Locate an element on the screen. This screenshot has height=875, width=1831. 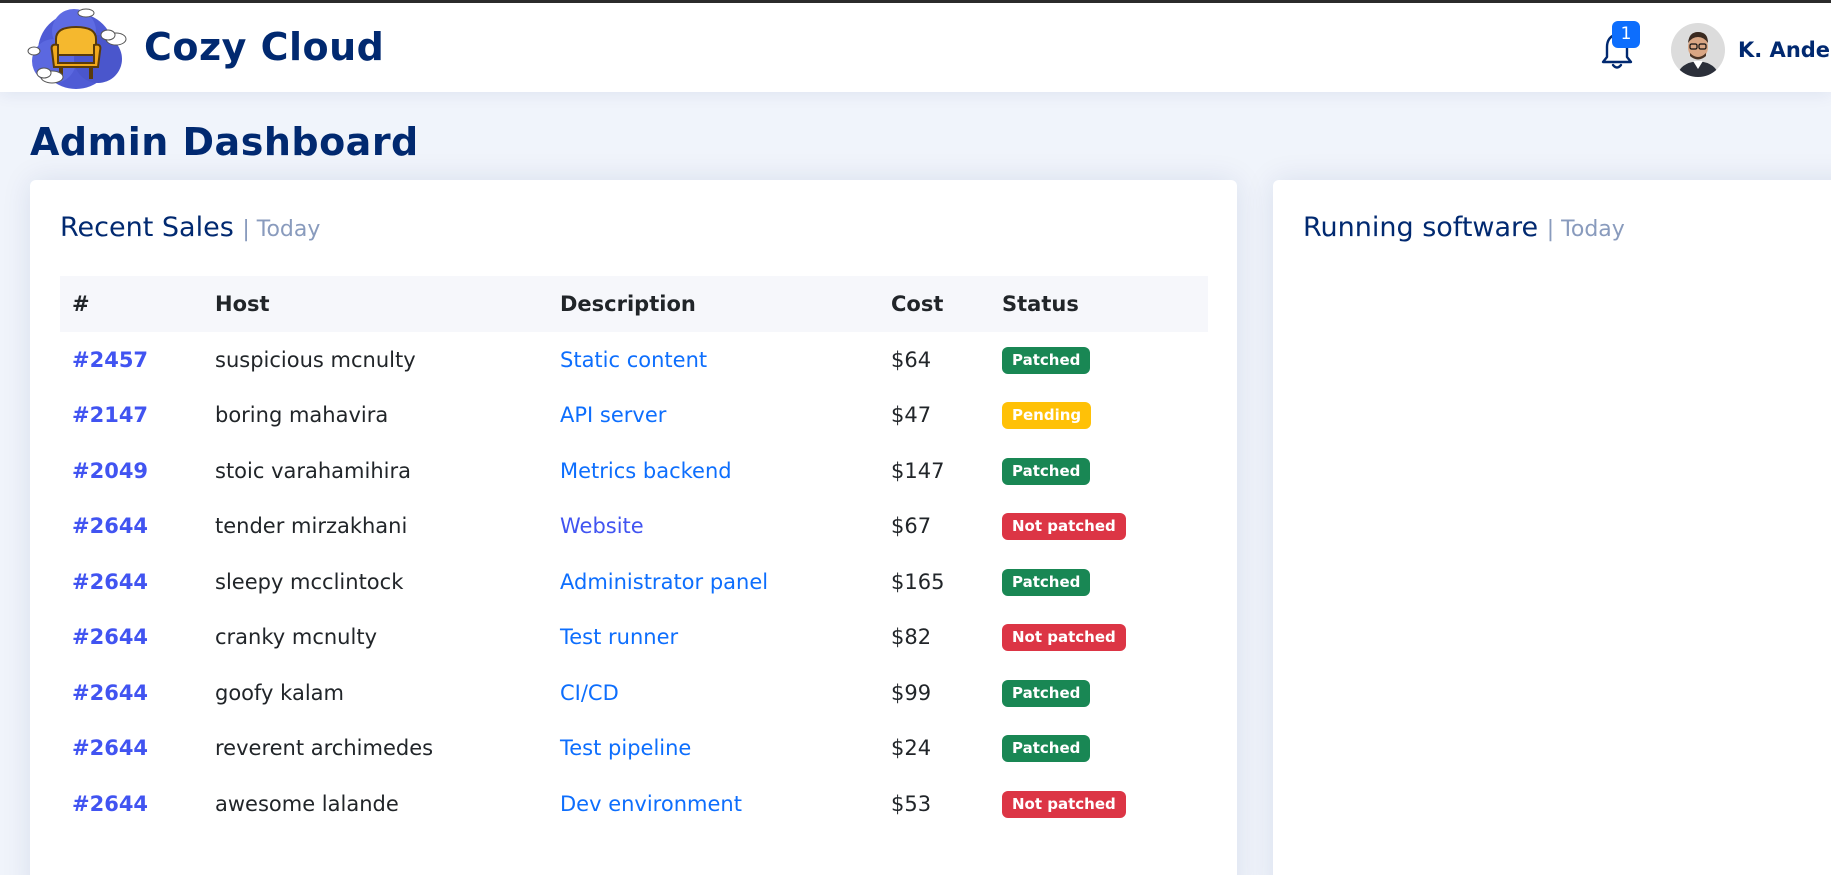
user-name: K. Anderson is located at coordinates (1784, 50).